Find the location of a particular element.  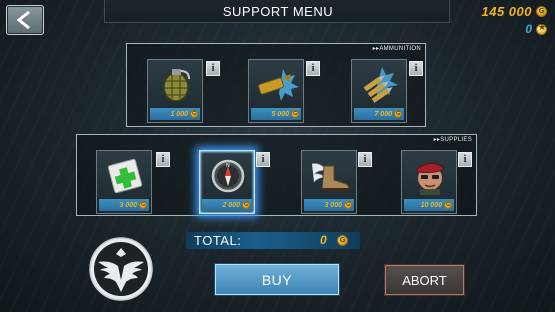

winged-boot-icon is located at coordinates (330, 177).